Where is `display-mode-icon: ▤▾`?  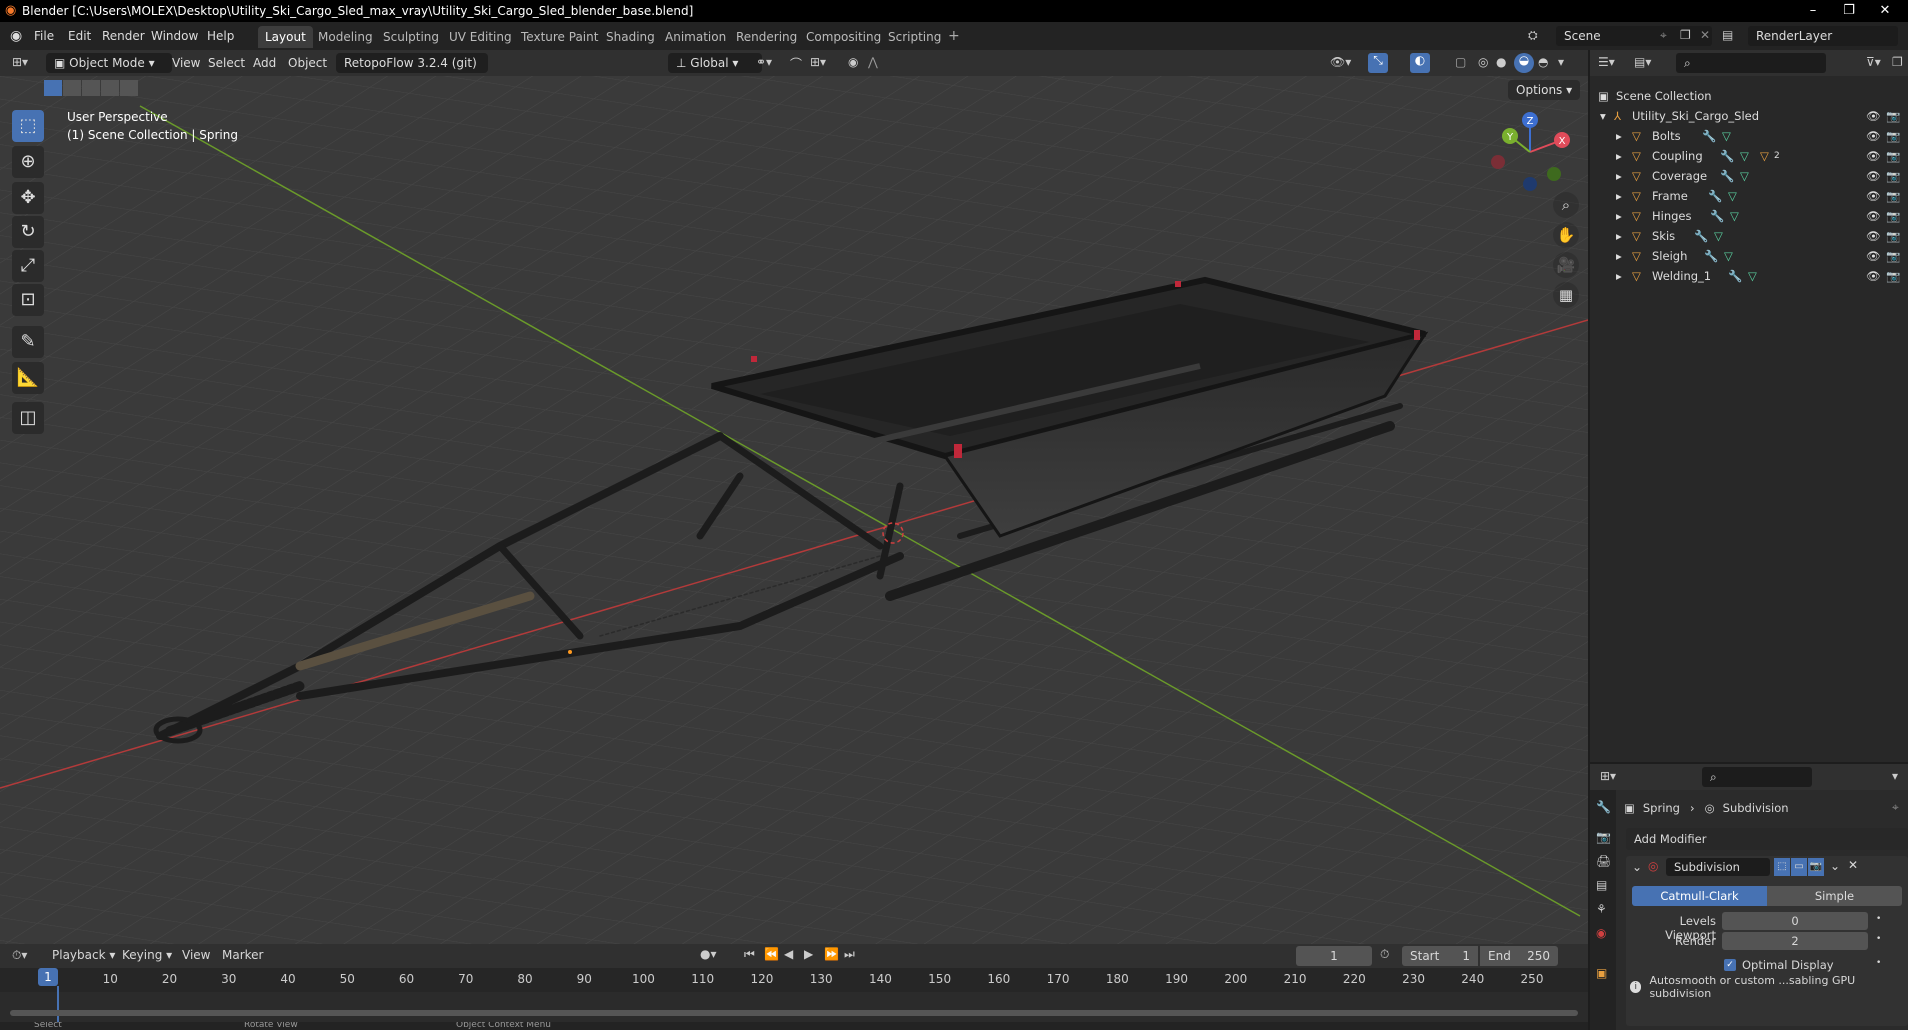 display-mode-icon: ▤▾ is located at coordinates (1642, 62).